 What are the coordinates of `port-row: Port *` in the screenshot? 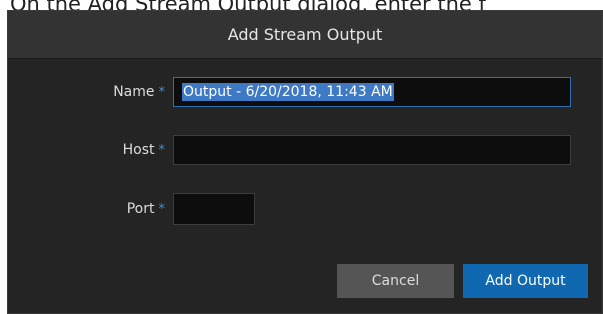 It's located at (131, 209).